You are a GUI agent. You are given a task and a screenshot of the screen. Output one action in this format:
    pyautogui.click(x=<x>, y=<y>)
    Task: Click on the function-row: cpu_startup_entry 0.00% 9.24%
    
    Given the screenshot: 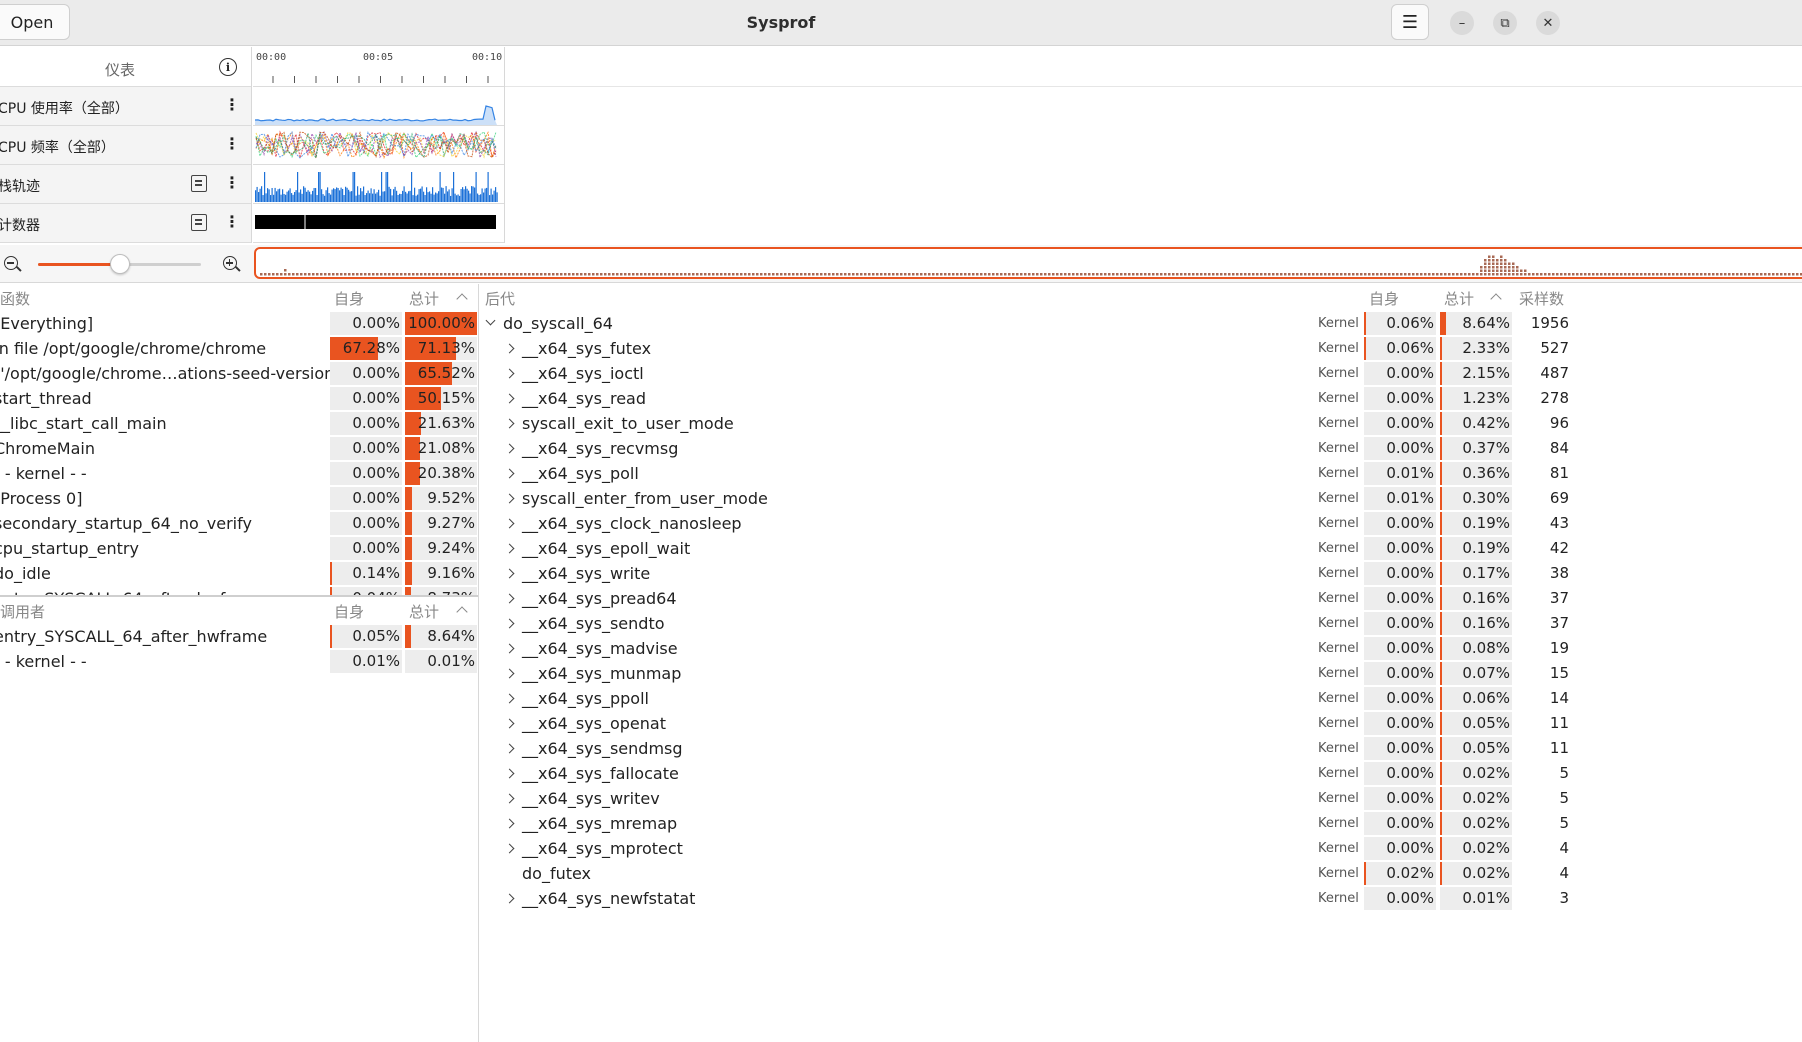 What is the action you would take?
    pyautogui.click(x=239, y=548)
    